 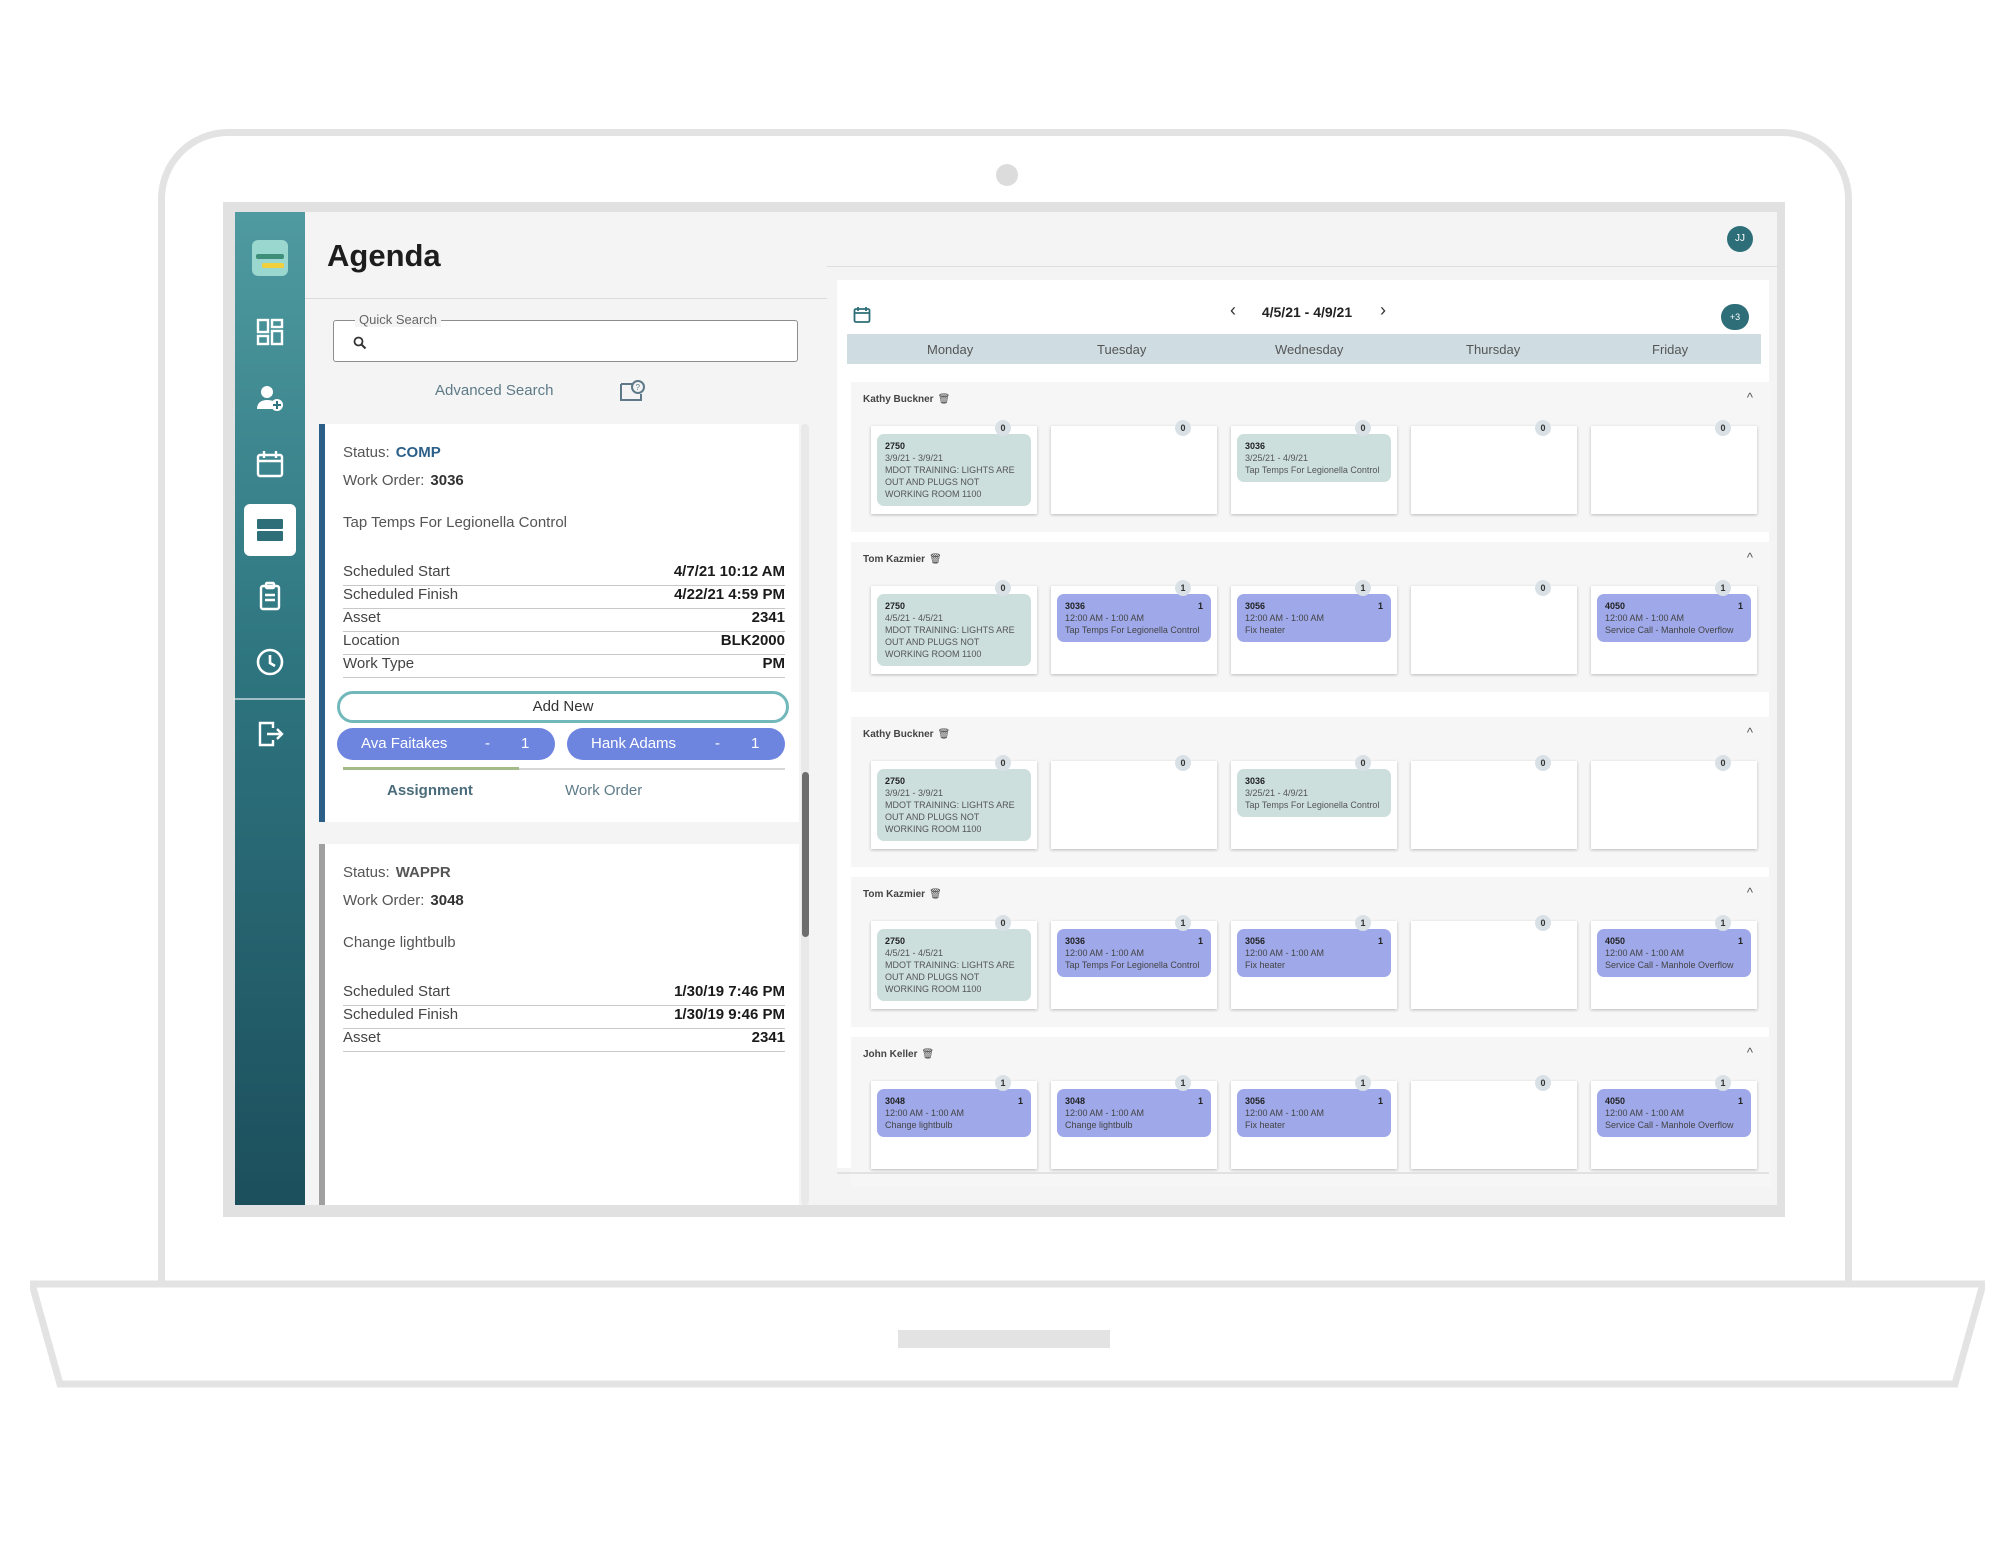 What do you see at coordinates (1302, 266) in the screenshot?
I see `header-divider` at bounding box center [1302, 266].